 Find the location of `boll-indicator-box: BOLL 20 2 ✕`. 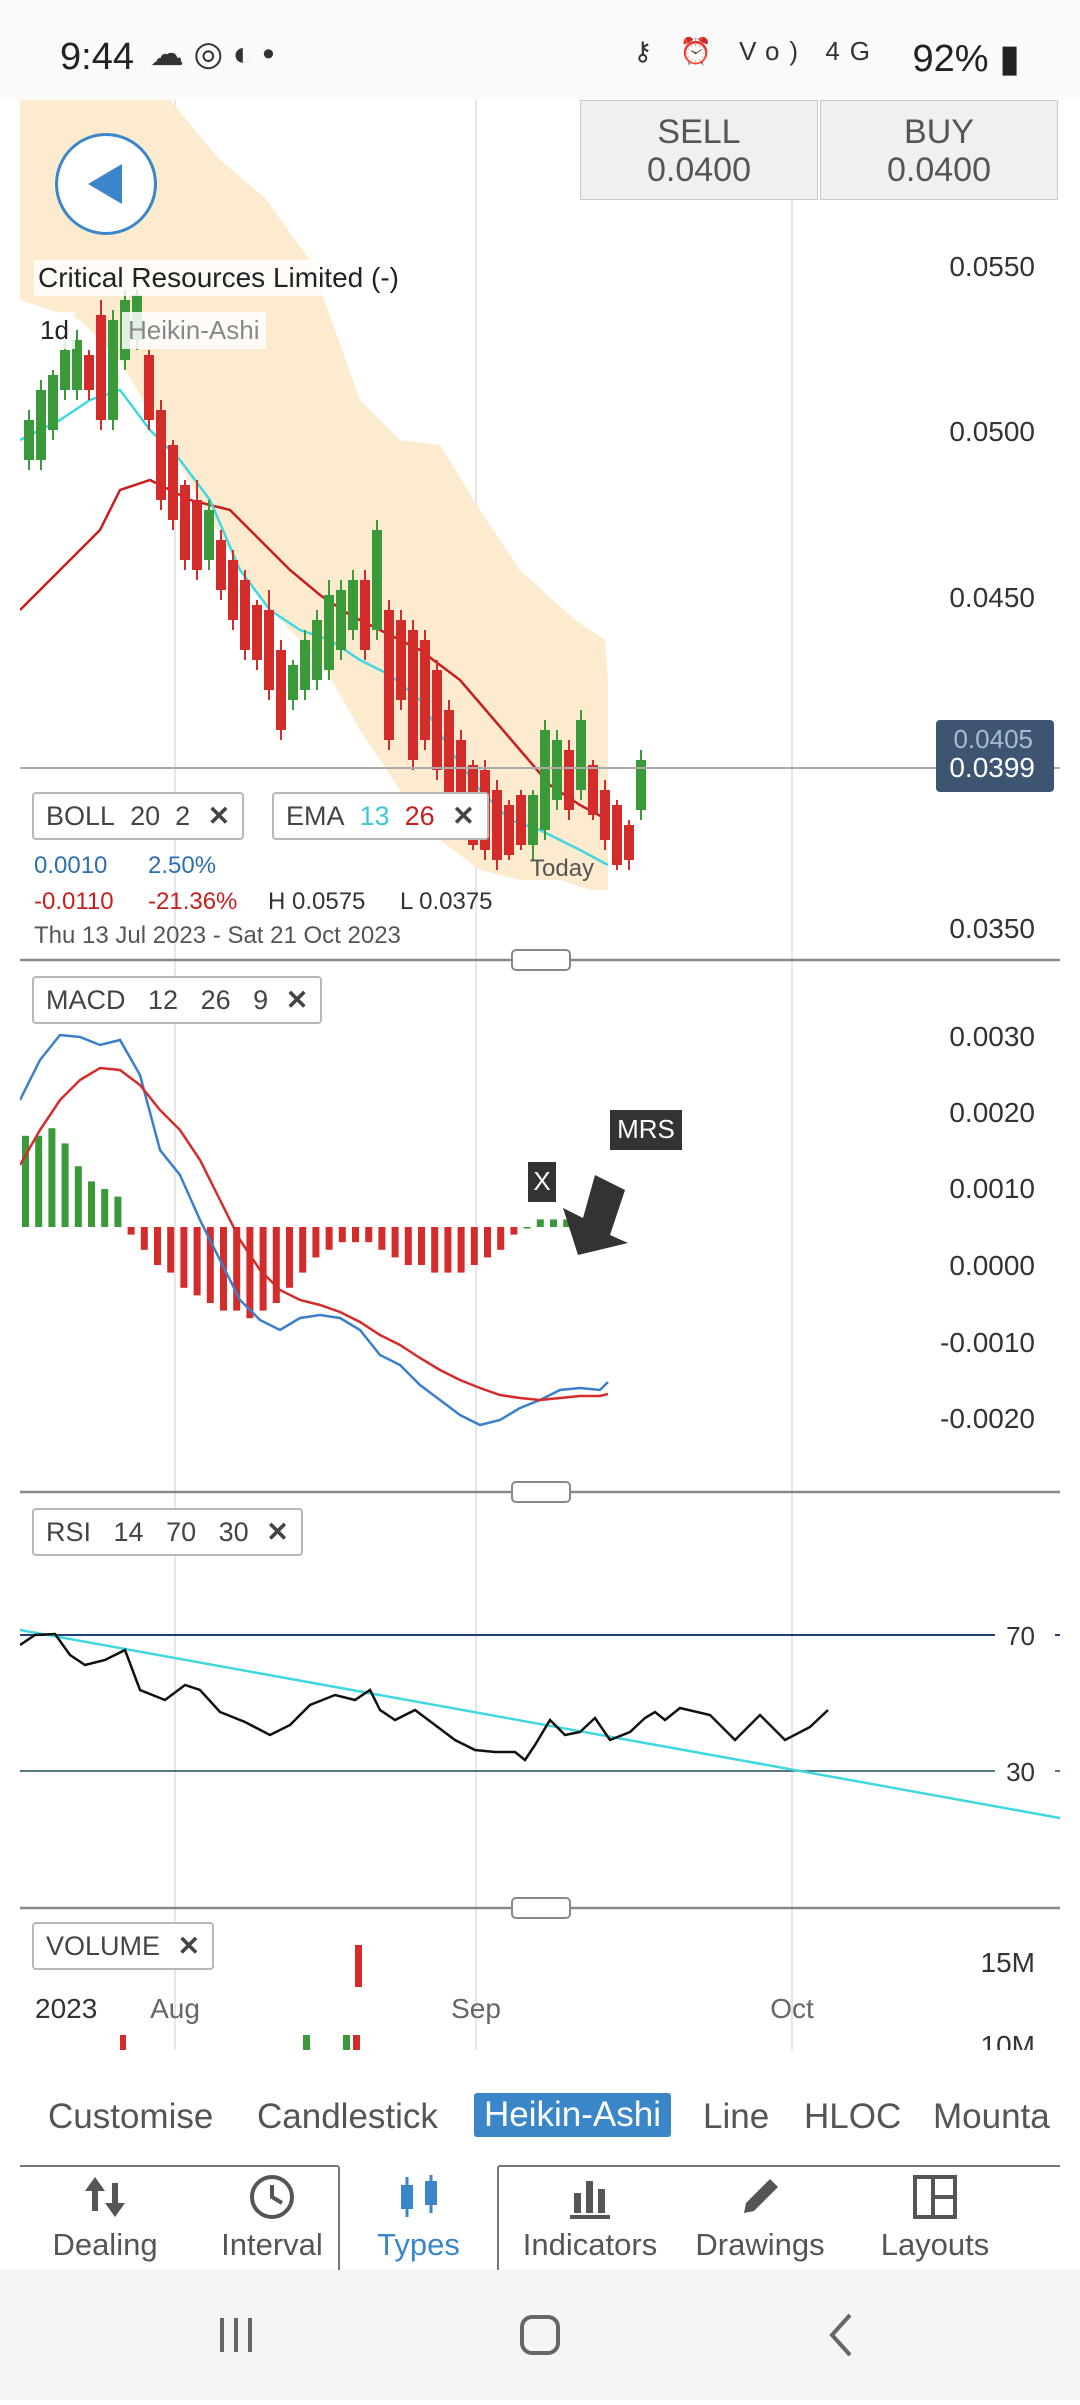

boll-indicator-box: BOLL 20 2 ✕ is located at coordinates (138, 816).